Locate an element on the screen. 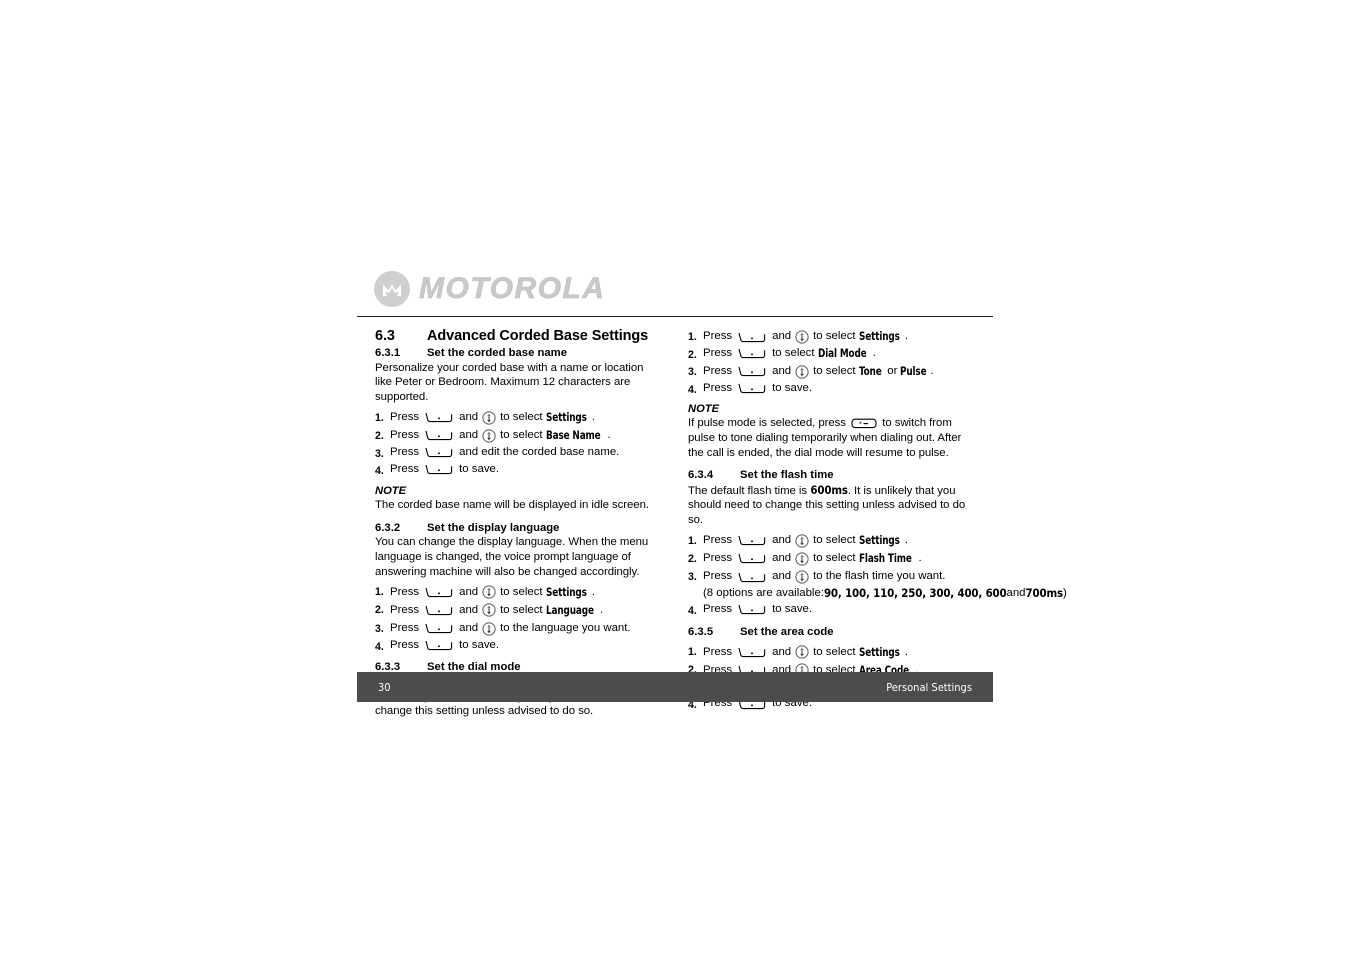  flash-time-option-last: 700ms is located at coordinates (1044, 593).